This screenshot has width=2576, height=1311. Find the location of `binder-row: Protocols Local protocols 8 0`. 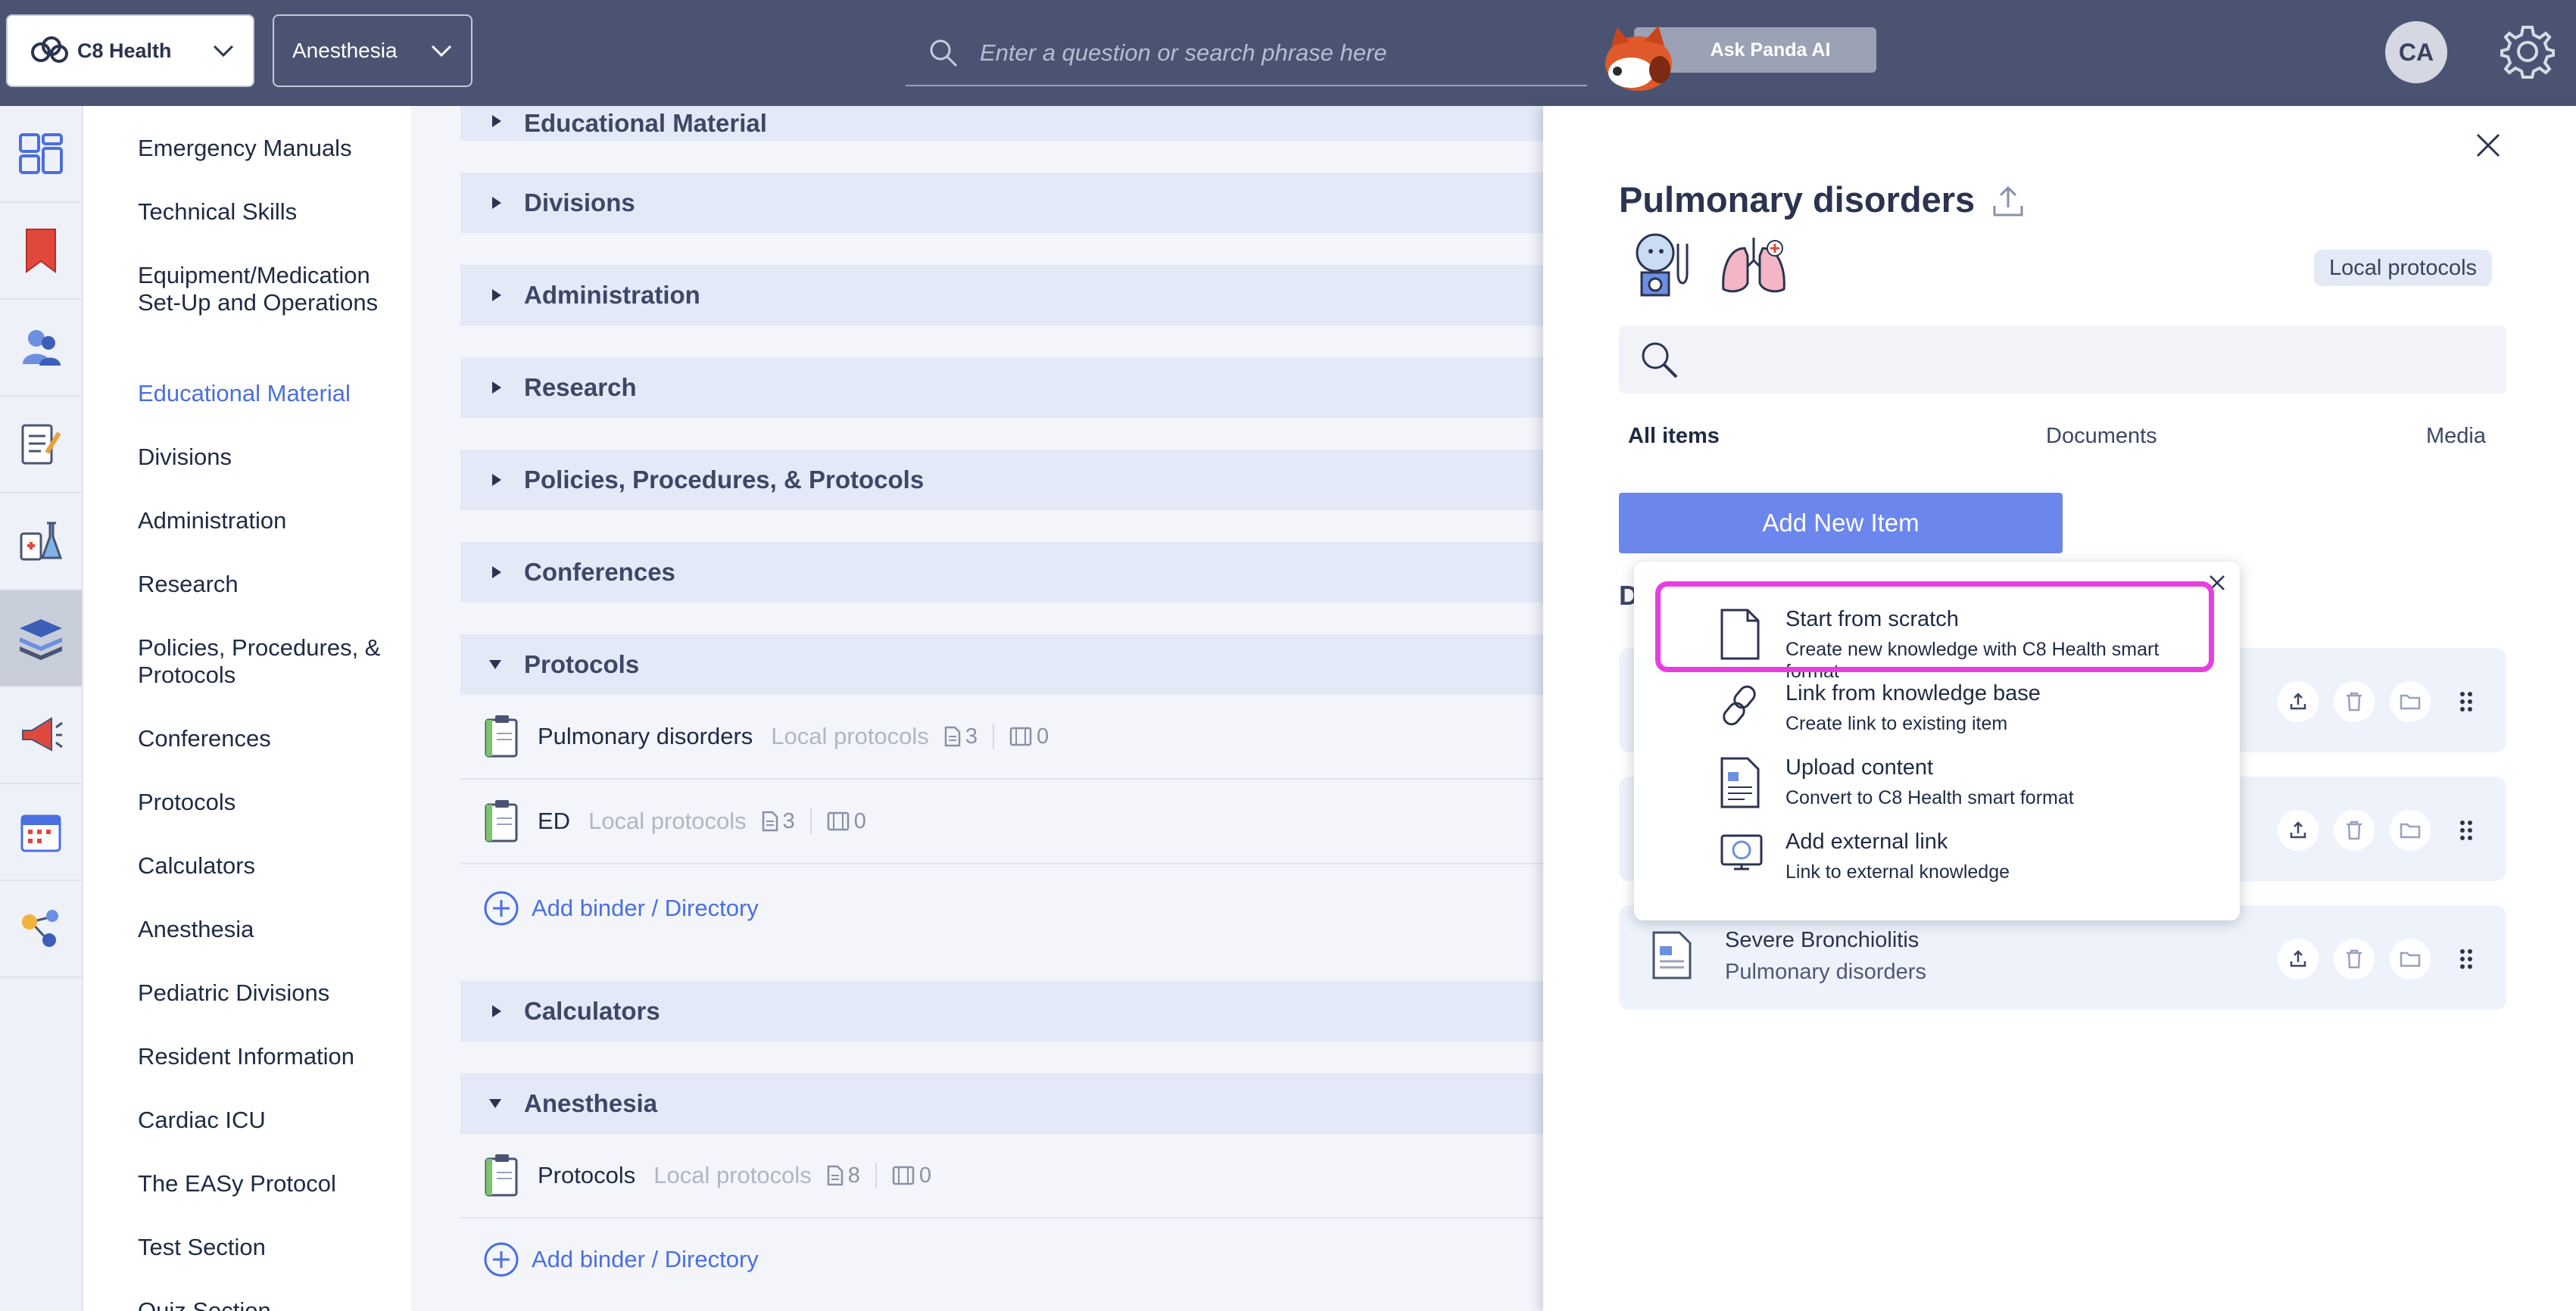

binder-row: Protocols Local protocols 8 0 is located at coordinates (1001, 1176).